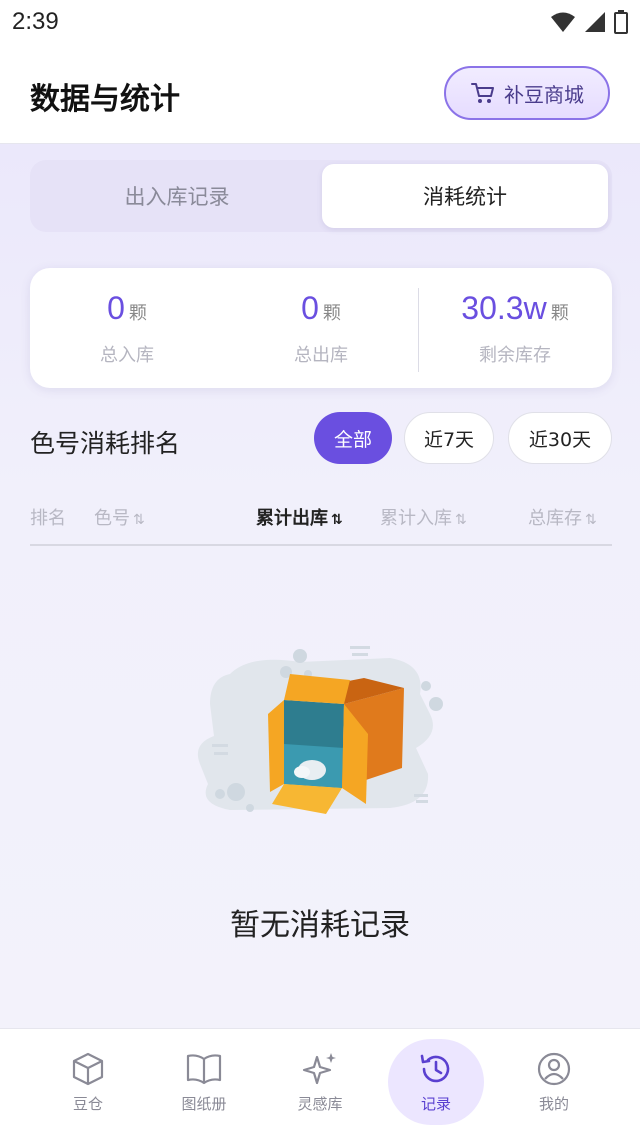  I want to click on signal-icon, so click(595, 22).